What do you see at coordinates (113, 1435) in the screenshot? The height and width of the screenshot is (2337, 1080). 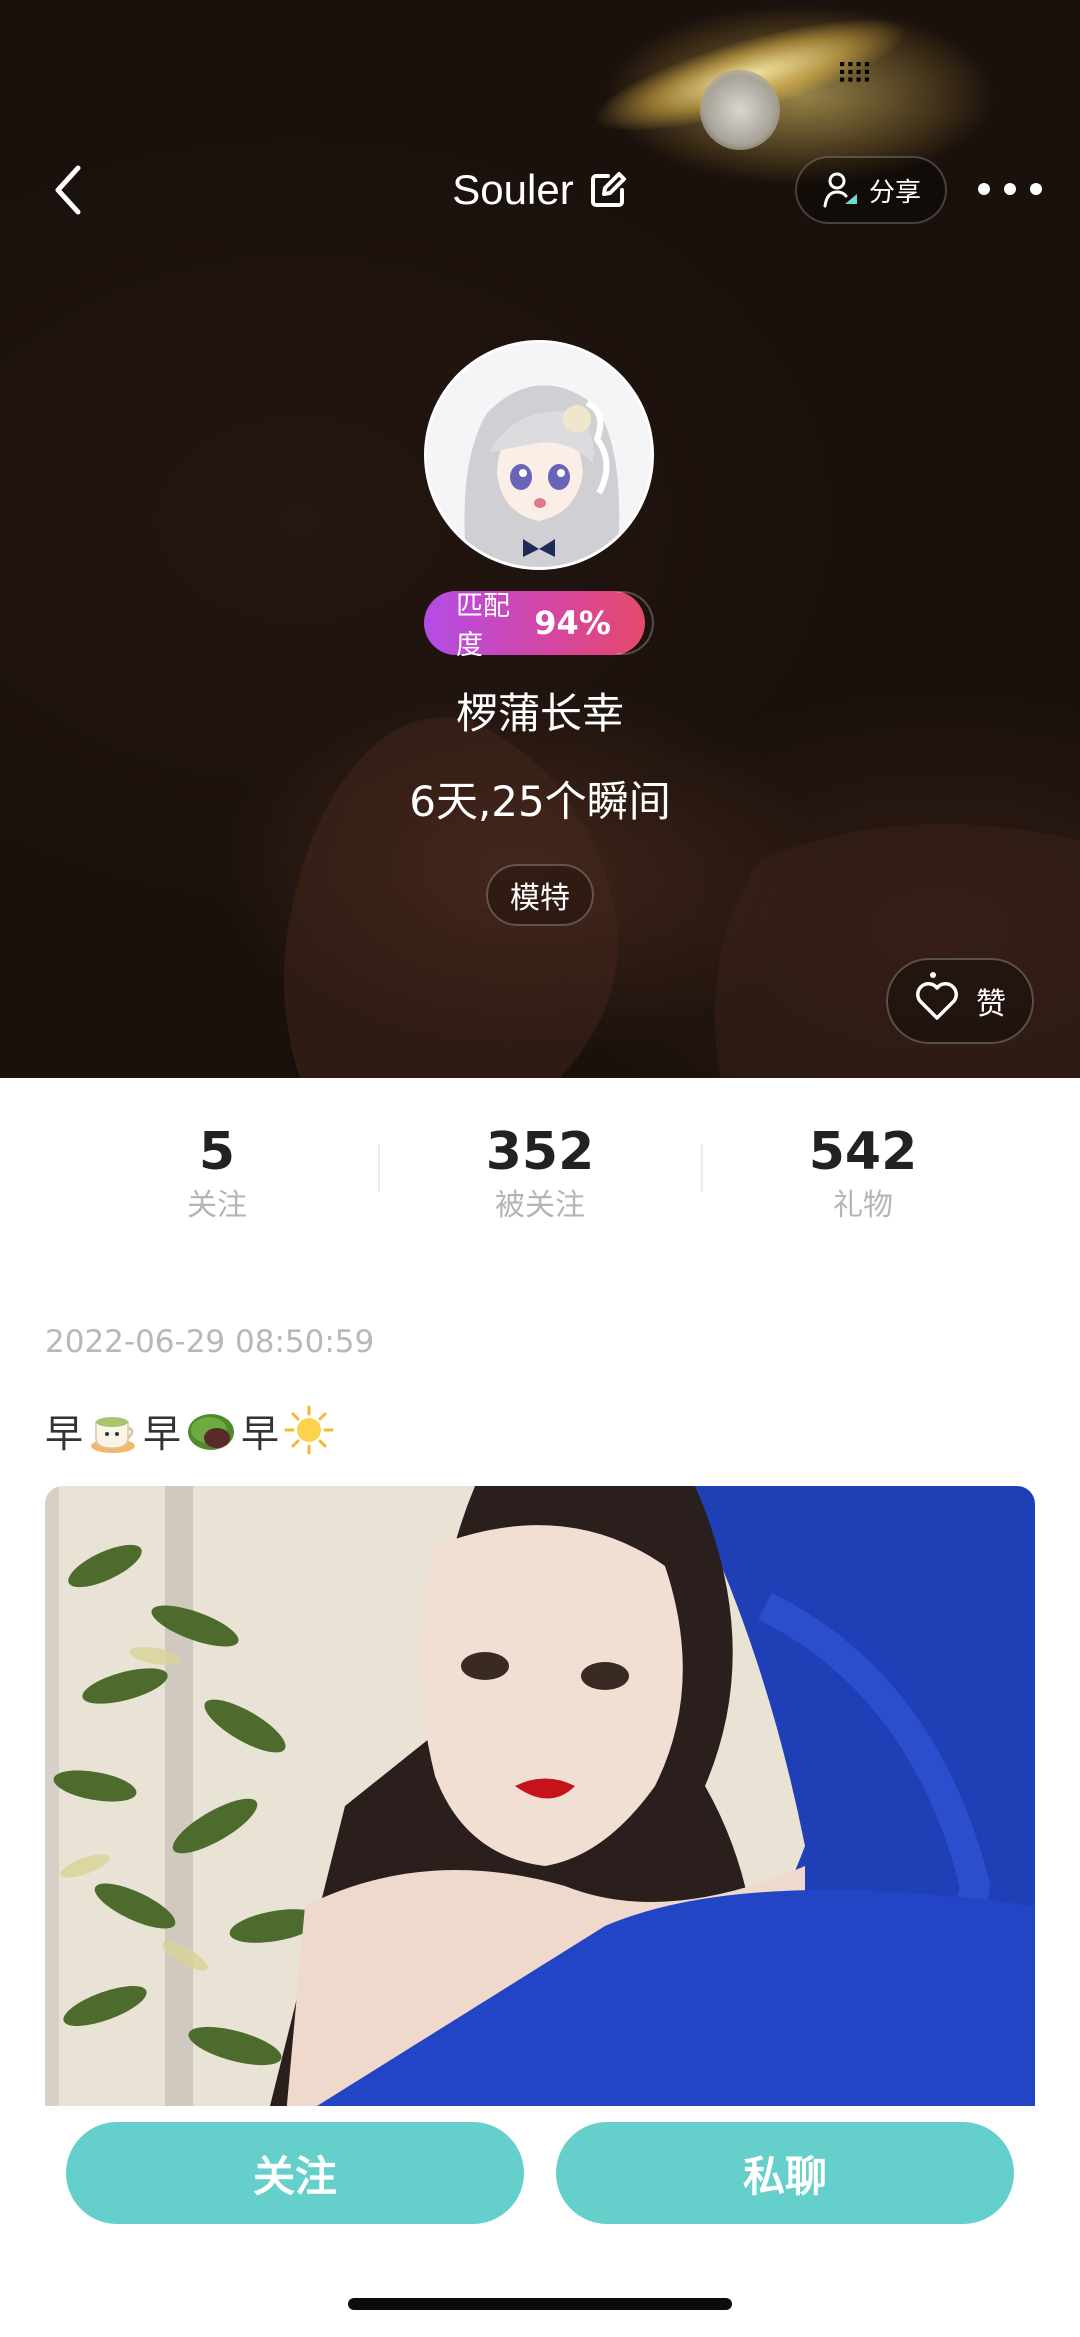 I see `tea-cup-emoji-icon` at bounding box center [113, 1435].